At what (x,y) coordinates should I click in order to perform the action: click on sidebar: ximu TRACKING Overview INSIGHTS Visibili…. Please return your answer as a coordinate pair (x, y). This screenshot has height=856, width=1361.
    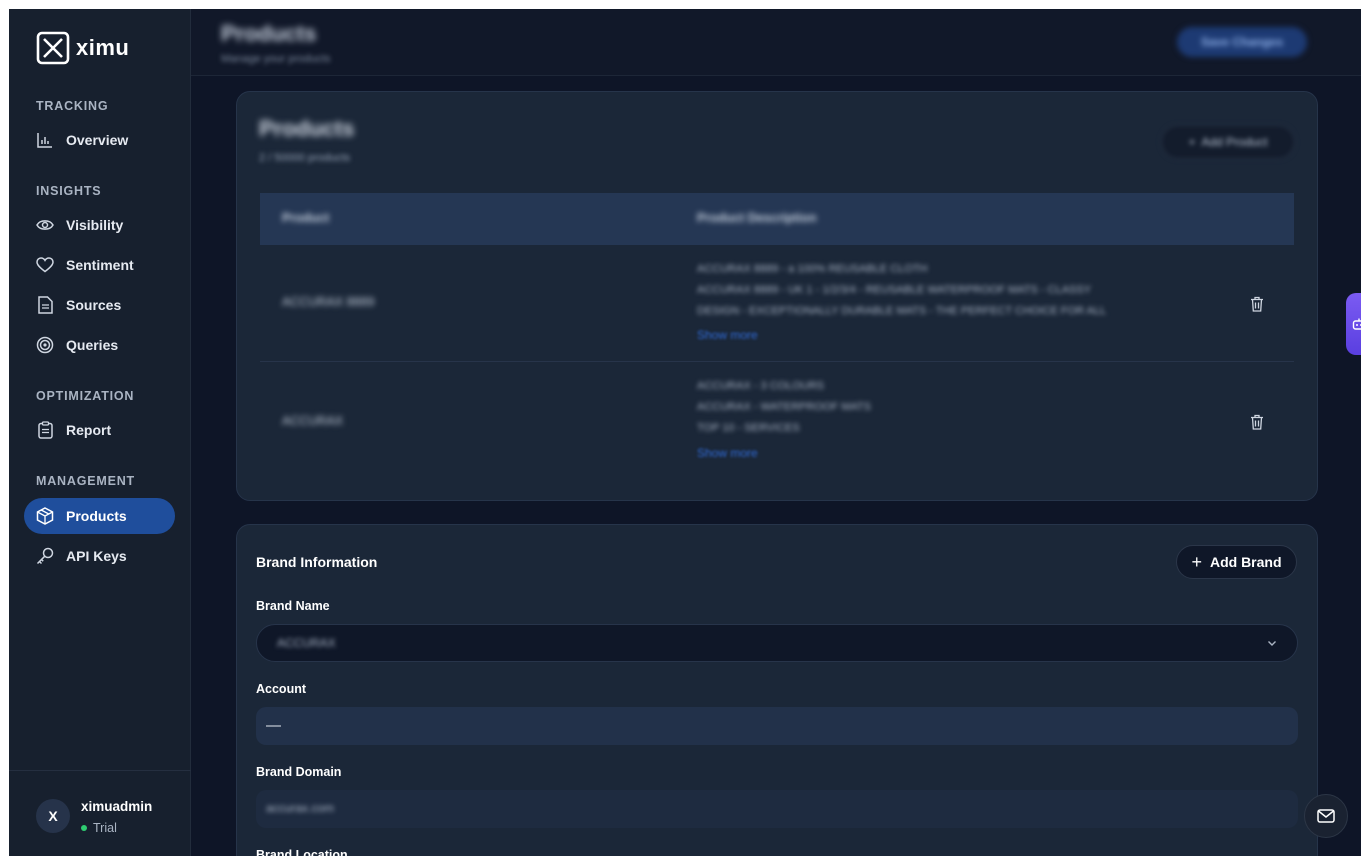
    Looking at the image, I should click on (100, 432).